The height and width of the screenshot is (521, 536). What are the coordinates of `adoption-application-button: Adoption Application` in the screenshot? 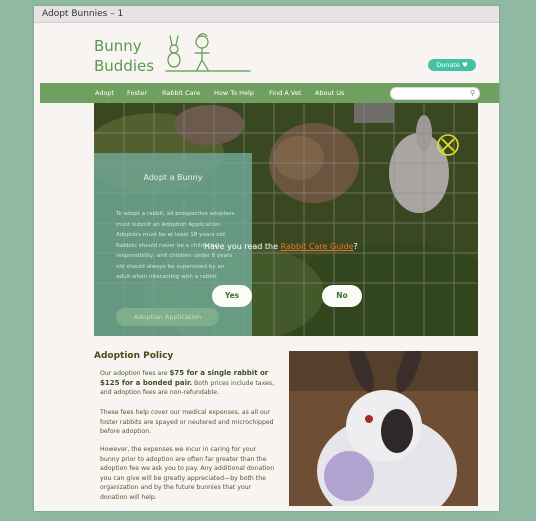 It's located at (167, 317).